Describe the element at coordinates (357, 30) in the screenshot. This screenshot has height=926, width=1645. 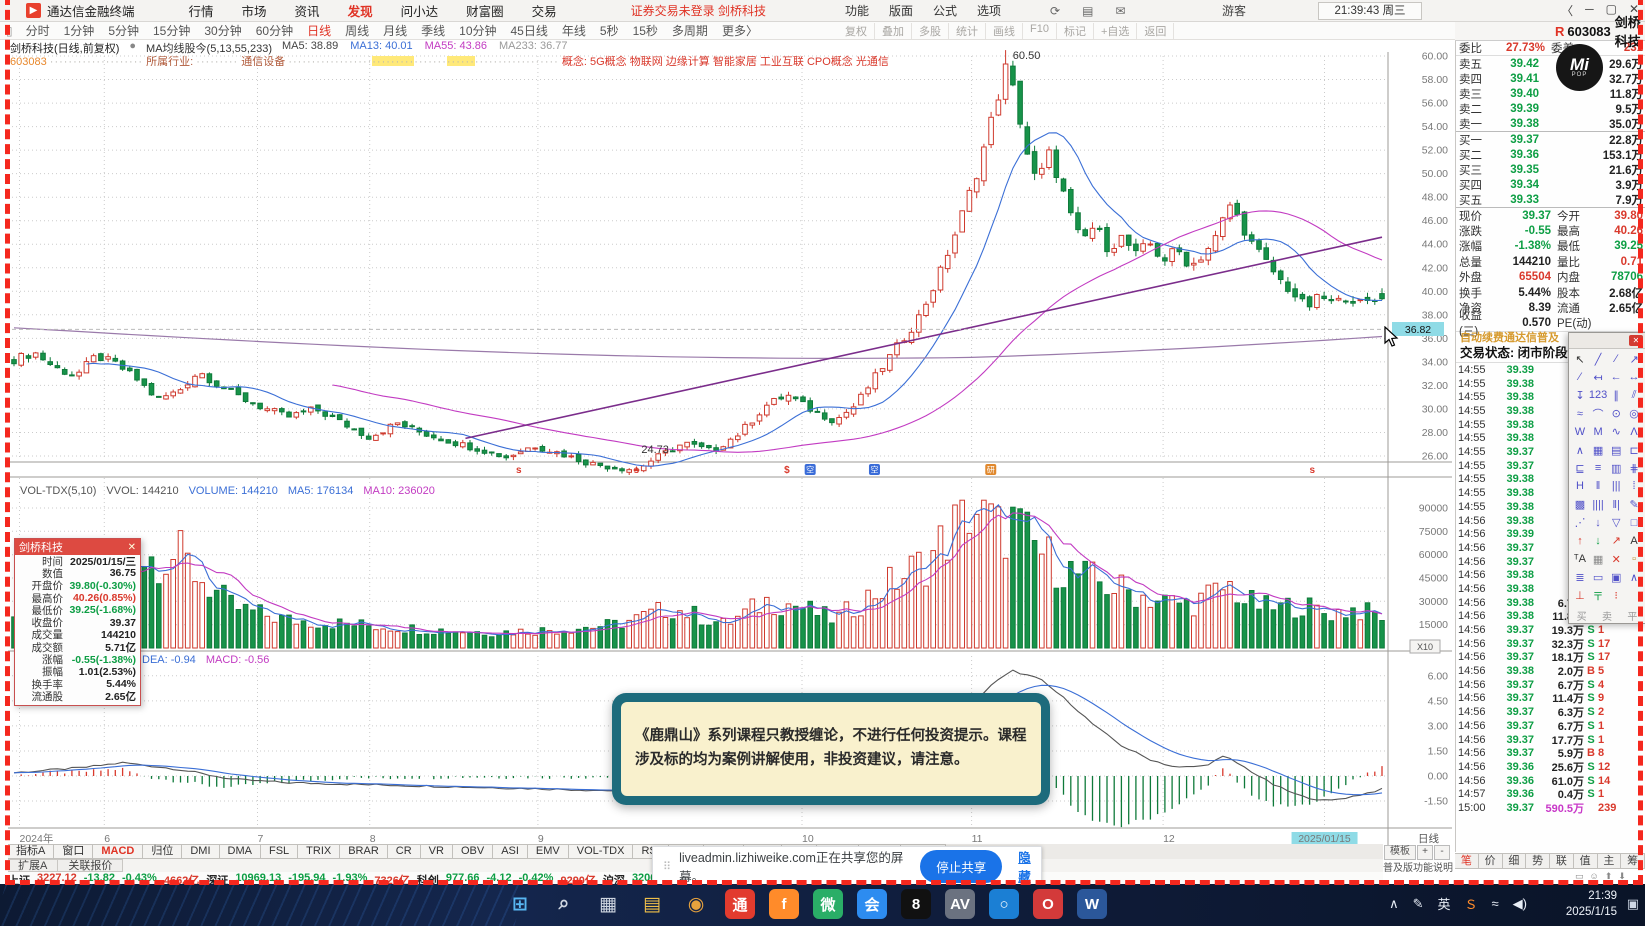
I see `period-周线: 周线` at that location.